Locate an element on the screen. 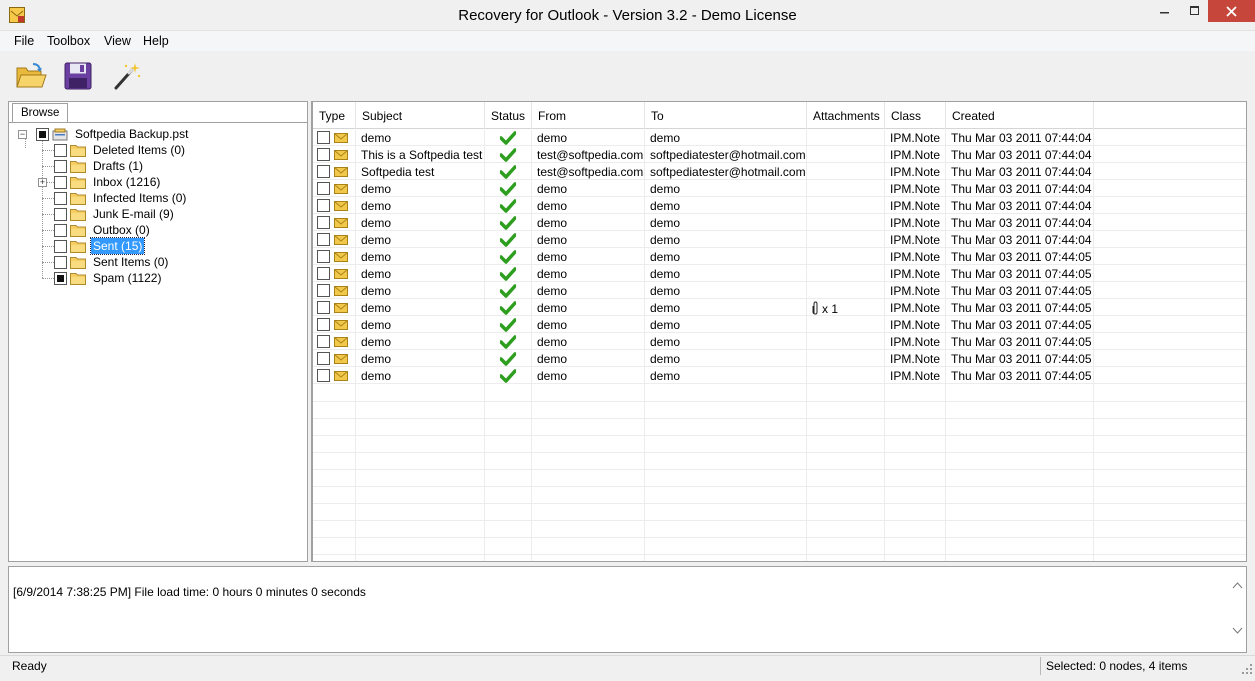 This screenshot has width=1255, height=681. column-class: Class is located at coordinates (915, 115).